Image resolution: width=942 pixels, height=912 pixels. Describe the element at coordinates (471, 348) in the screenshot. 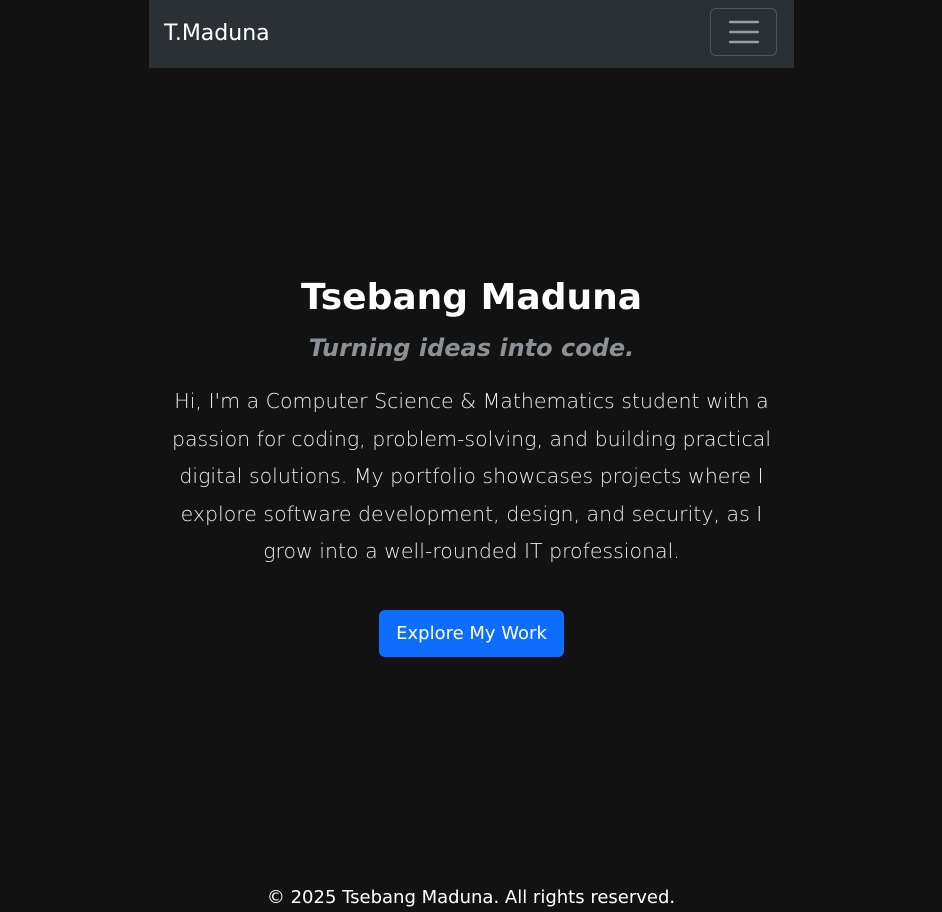

I see `hero-tagline: Turning ideas into code.` at that location.